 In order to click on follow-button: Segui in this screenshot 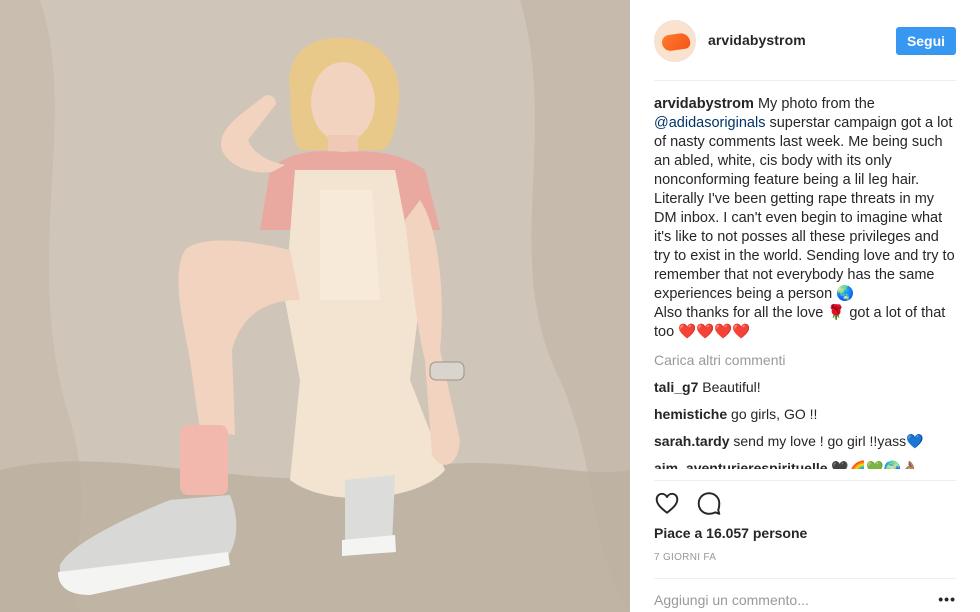, I will do `click(926, 41)`.